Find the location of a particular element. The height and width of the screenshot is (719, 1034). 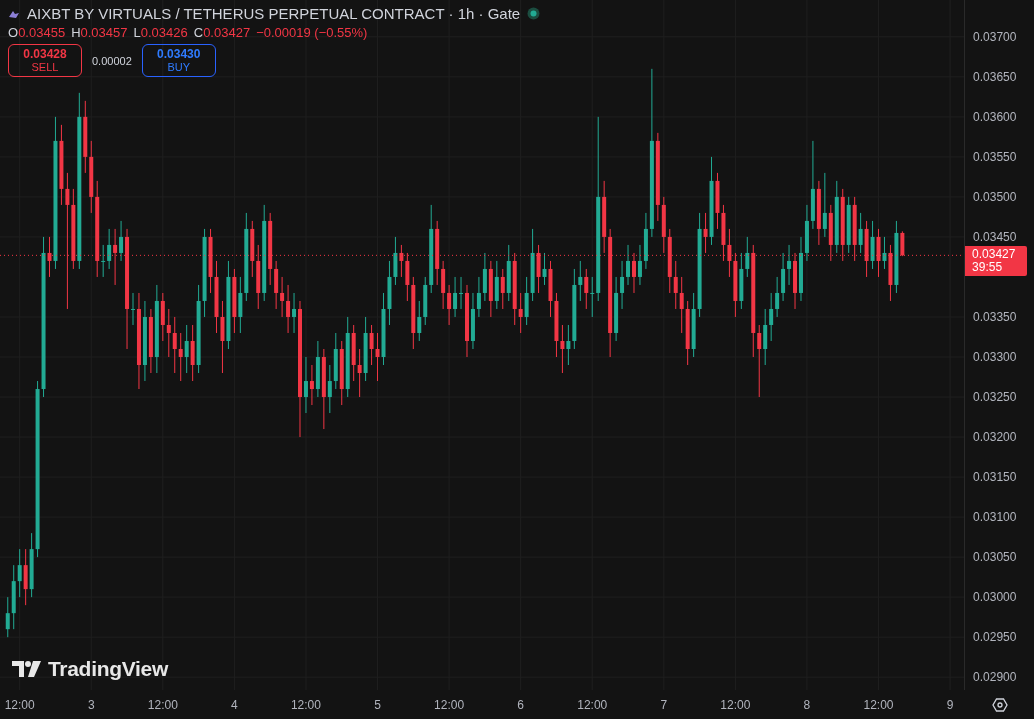

price-axis-label: 0.03300 is located at coordinates (995, 357).